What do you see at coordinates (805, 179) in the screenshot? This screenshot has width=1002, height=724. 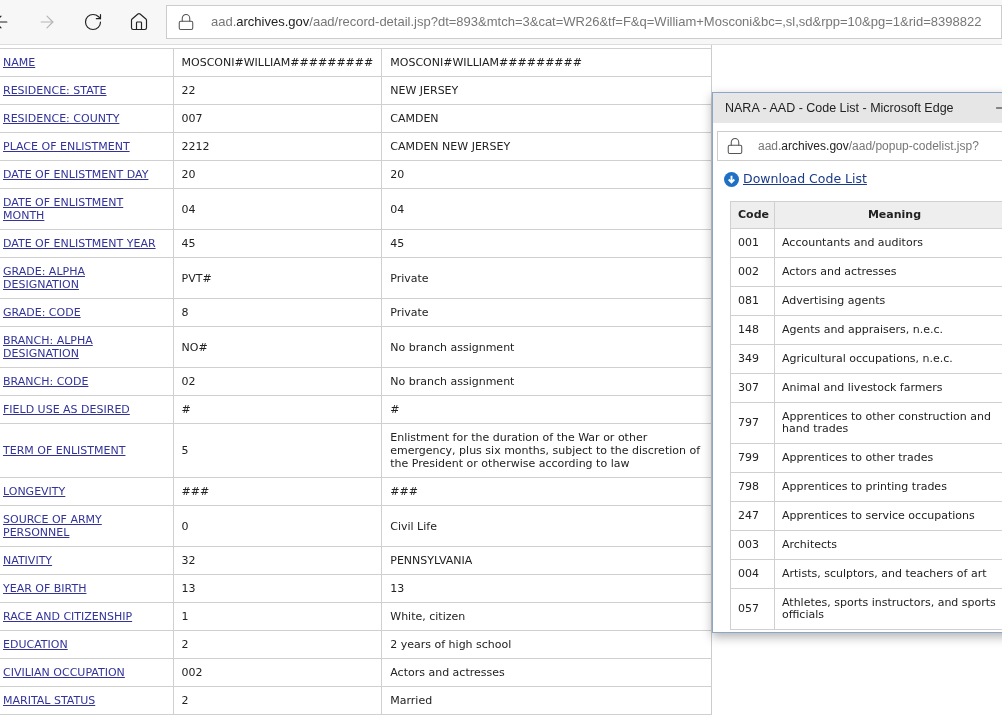 I see `download-link: Download Code List` at bounding box center [805, 179].